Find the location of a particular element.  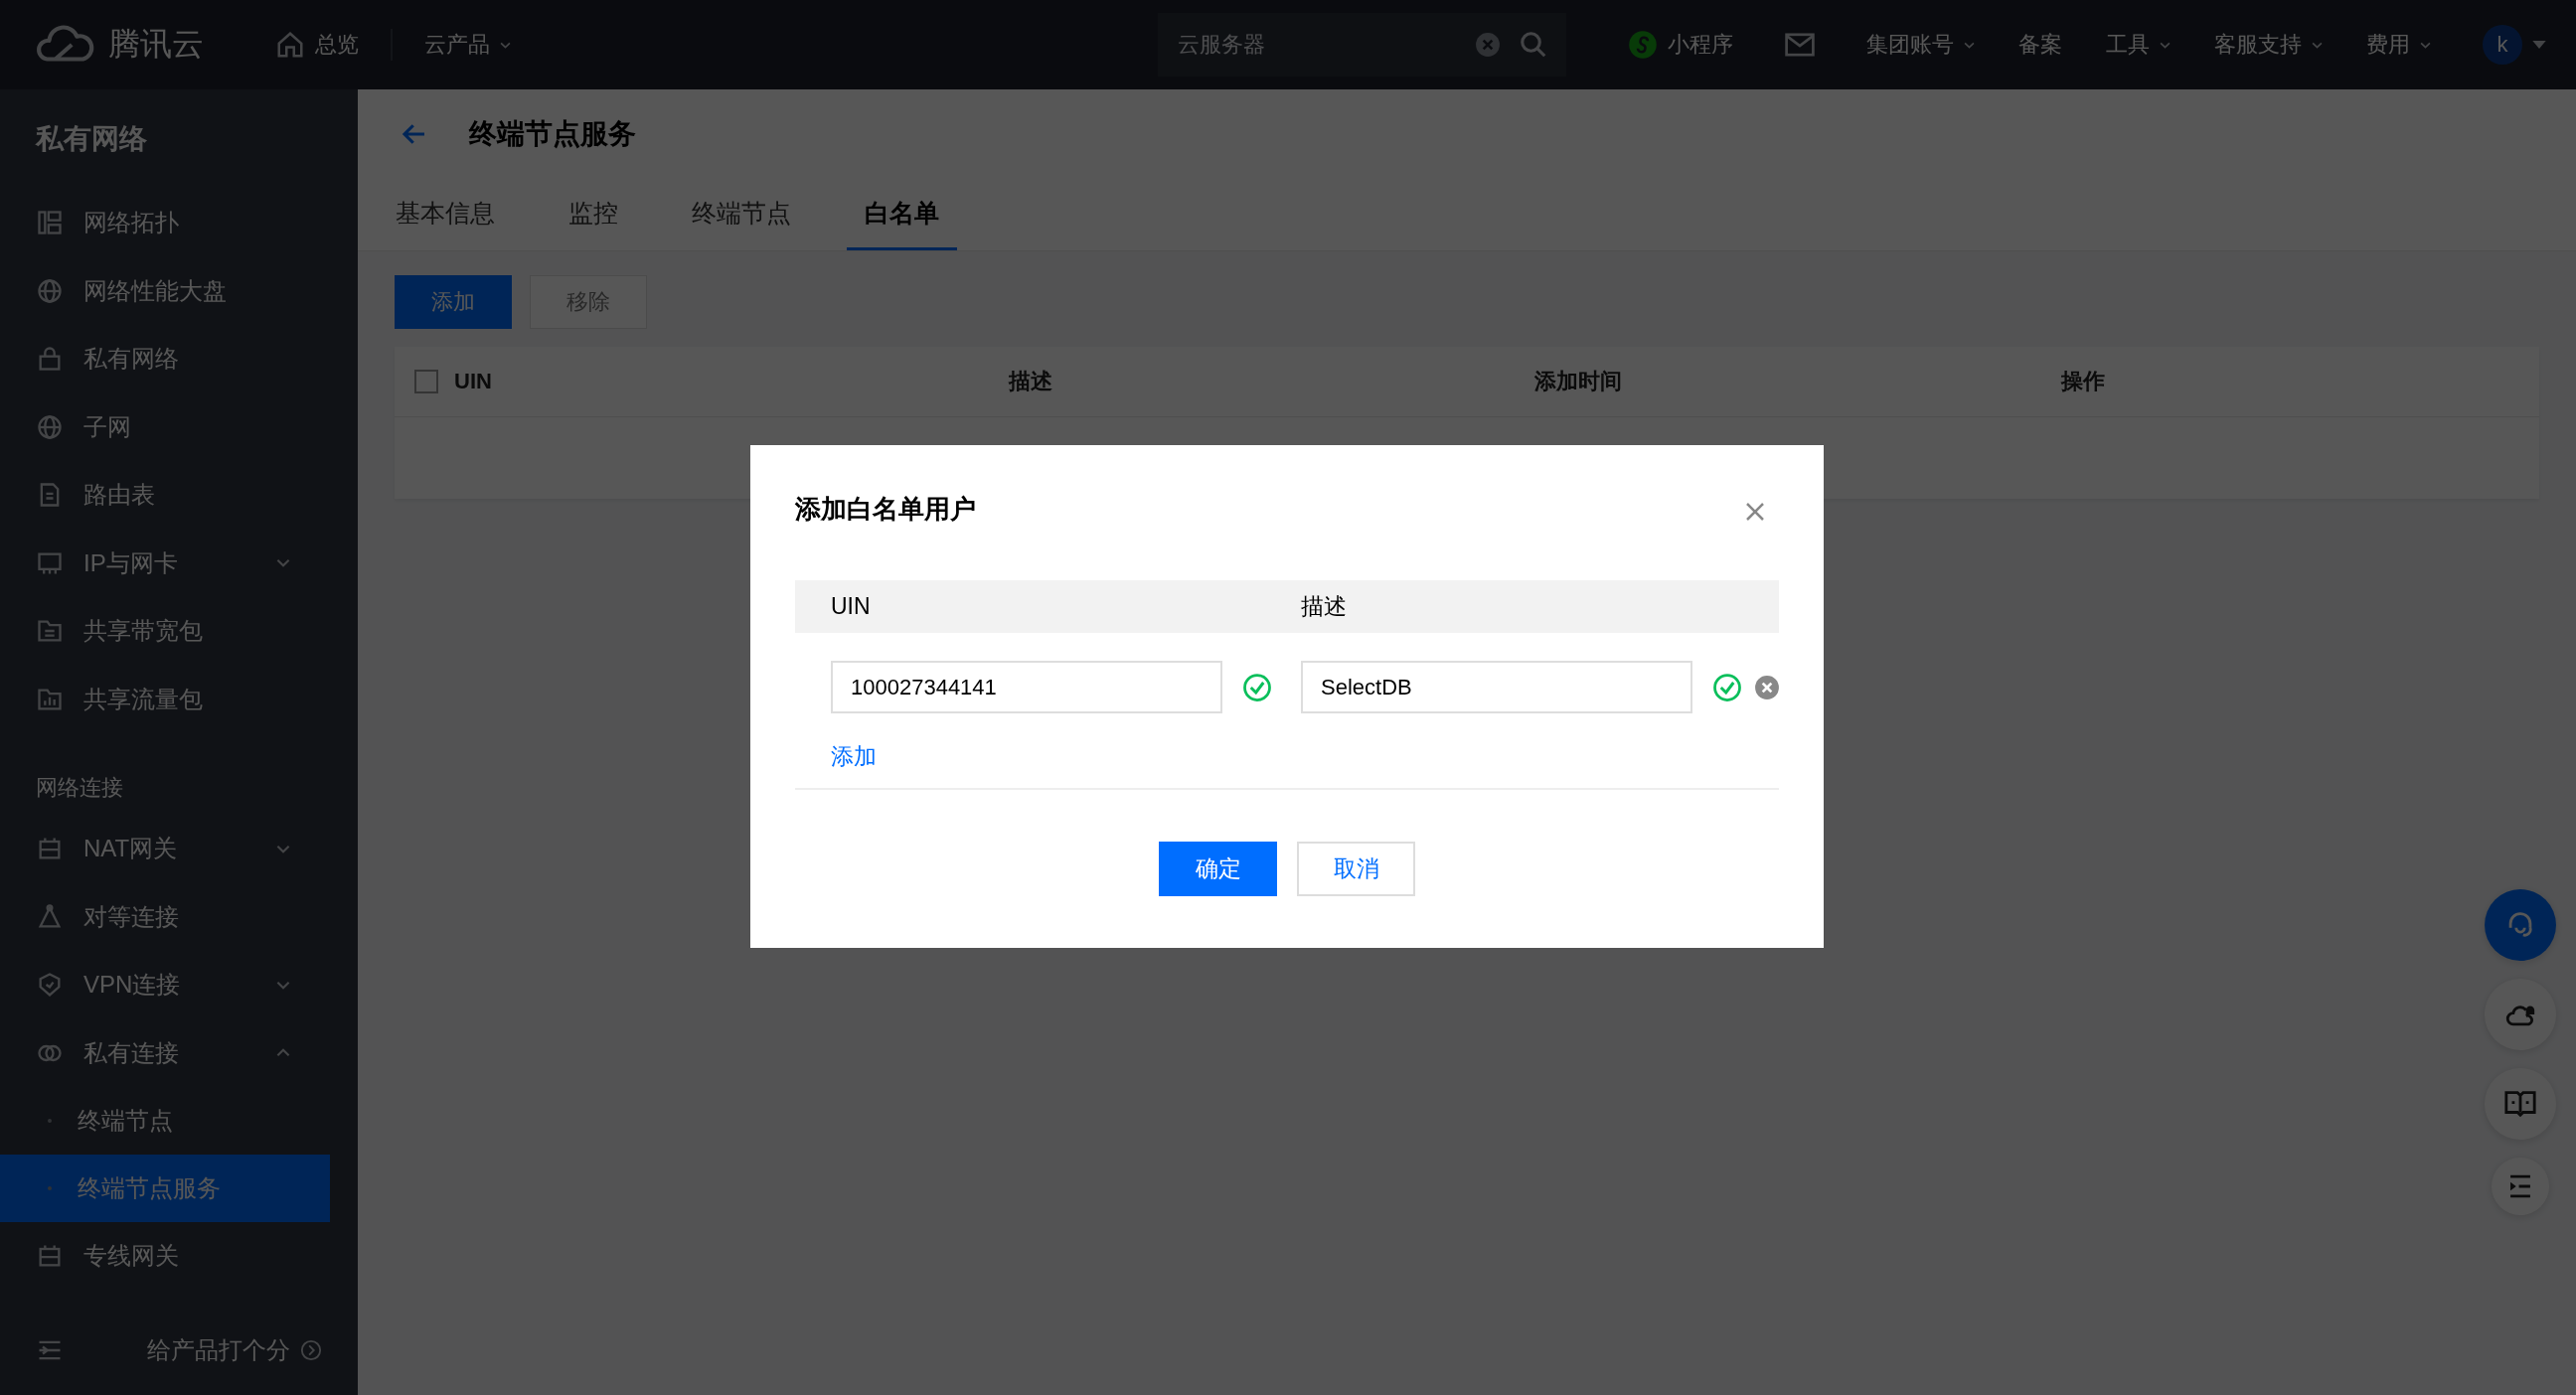

menu-dropdown: 费用 is located at coordinates (2398, 45).